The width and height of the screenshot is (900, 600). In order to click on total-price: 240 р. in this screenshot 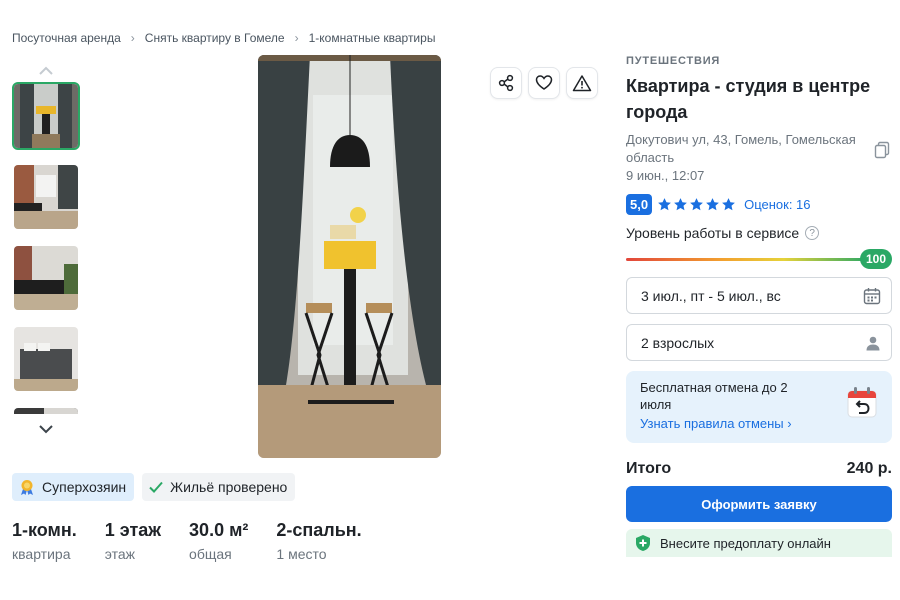, I will do `click(869, 468)`.